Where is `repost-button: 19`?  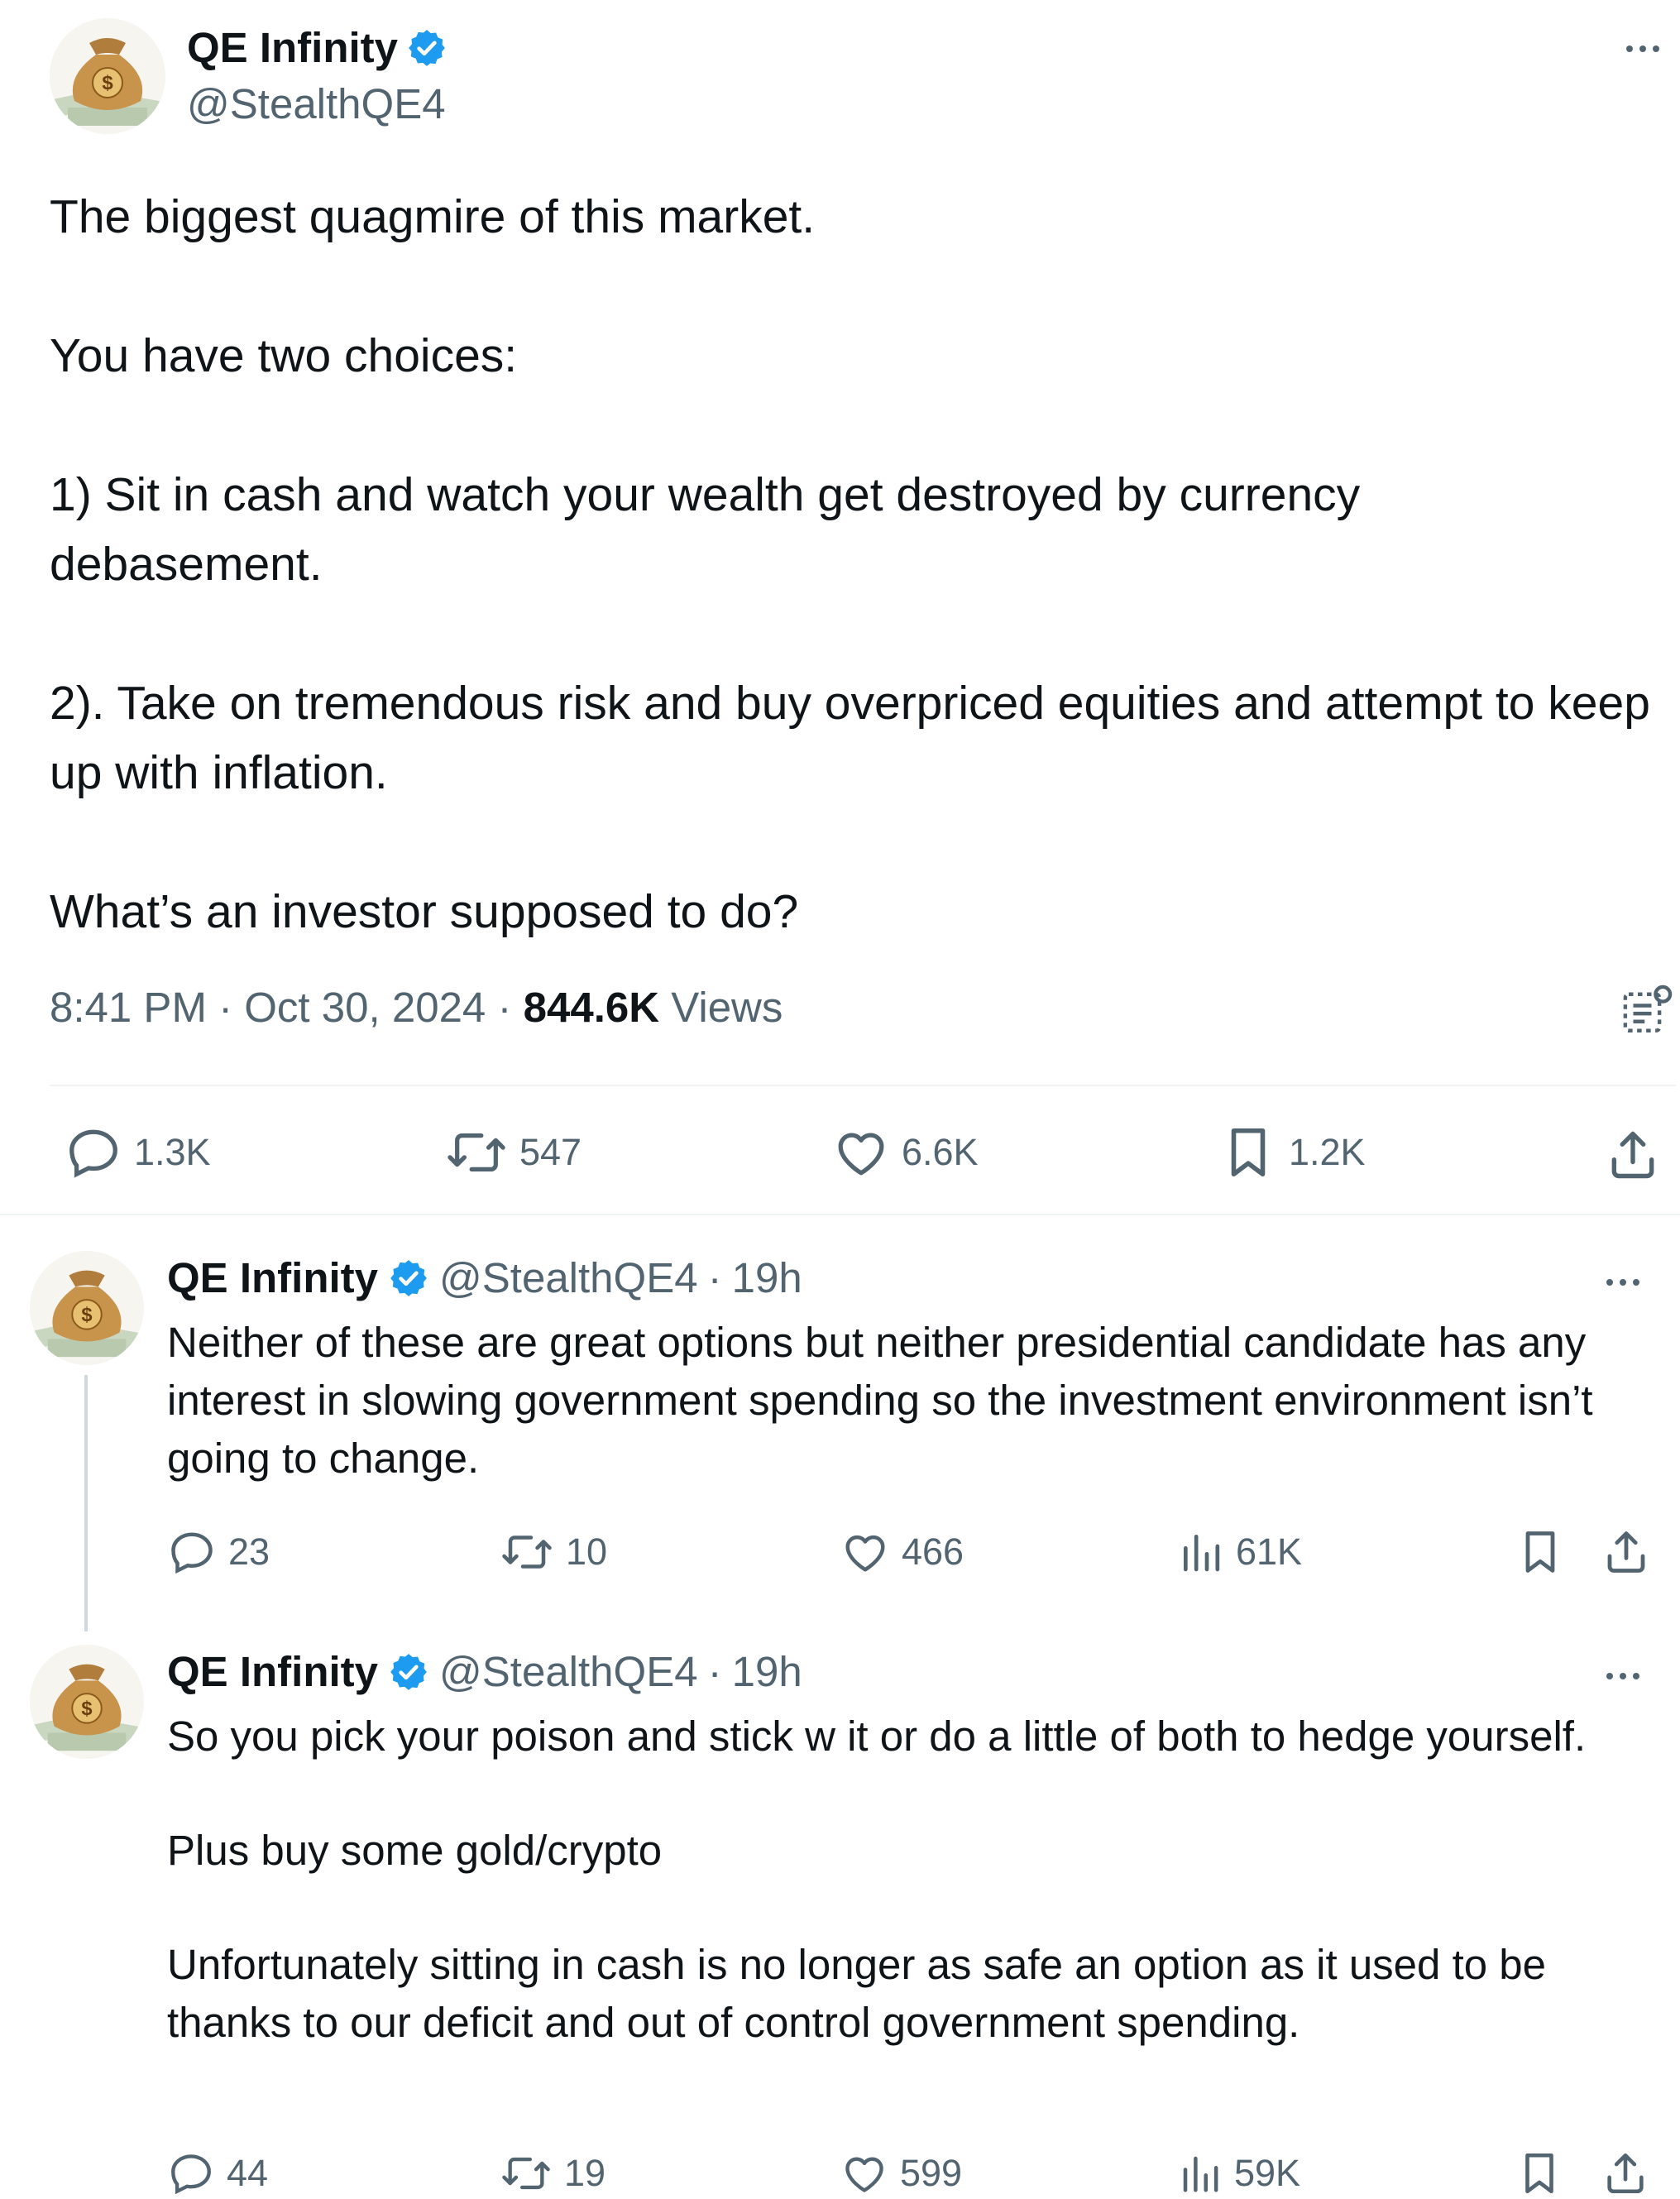 repost-button: 19 is located at coordinates (552, 2173).